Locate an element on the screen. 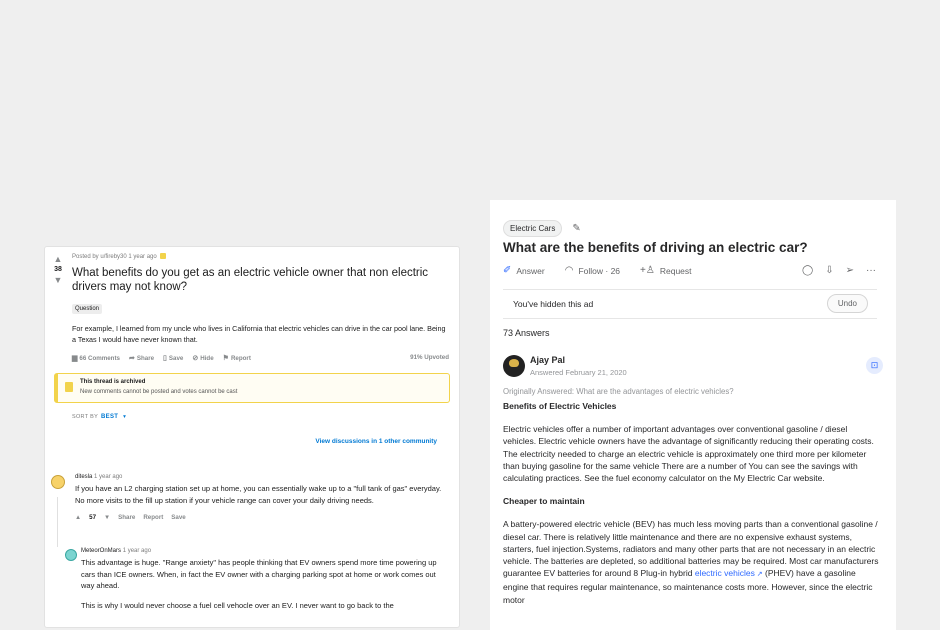 The height and width of the screenshot is (630, 940). award-icon is located at coordinates (162, 256).